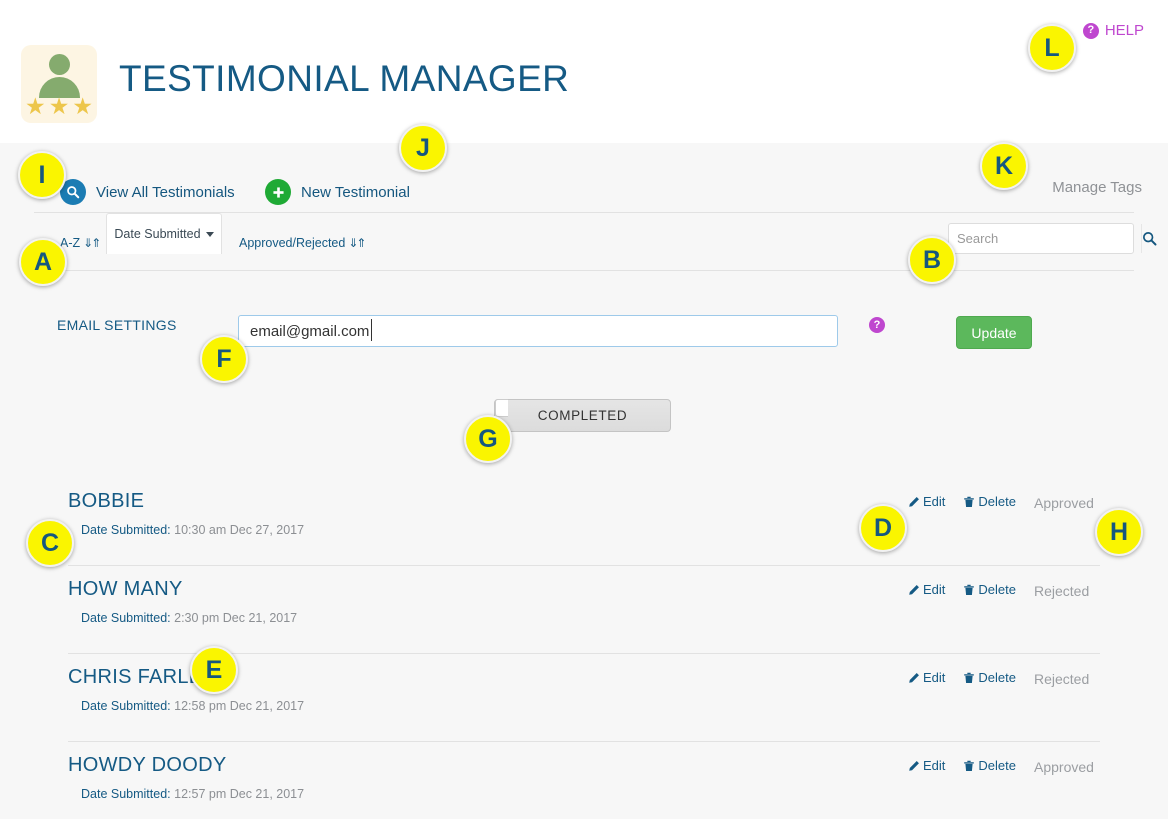 This screenshot has width=1168, height=819. What do you see at coordinates (224, 359) in the screenshot?
I see `callout-badge-f: F` at bounding box center [224, 359].